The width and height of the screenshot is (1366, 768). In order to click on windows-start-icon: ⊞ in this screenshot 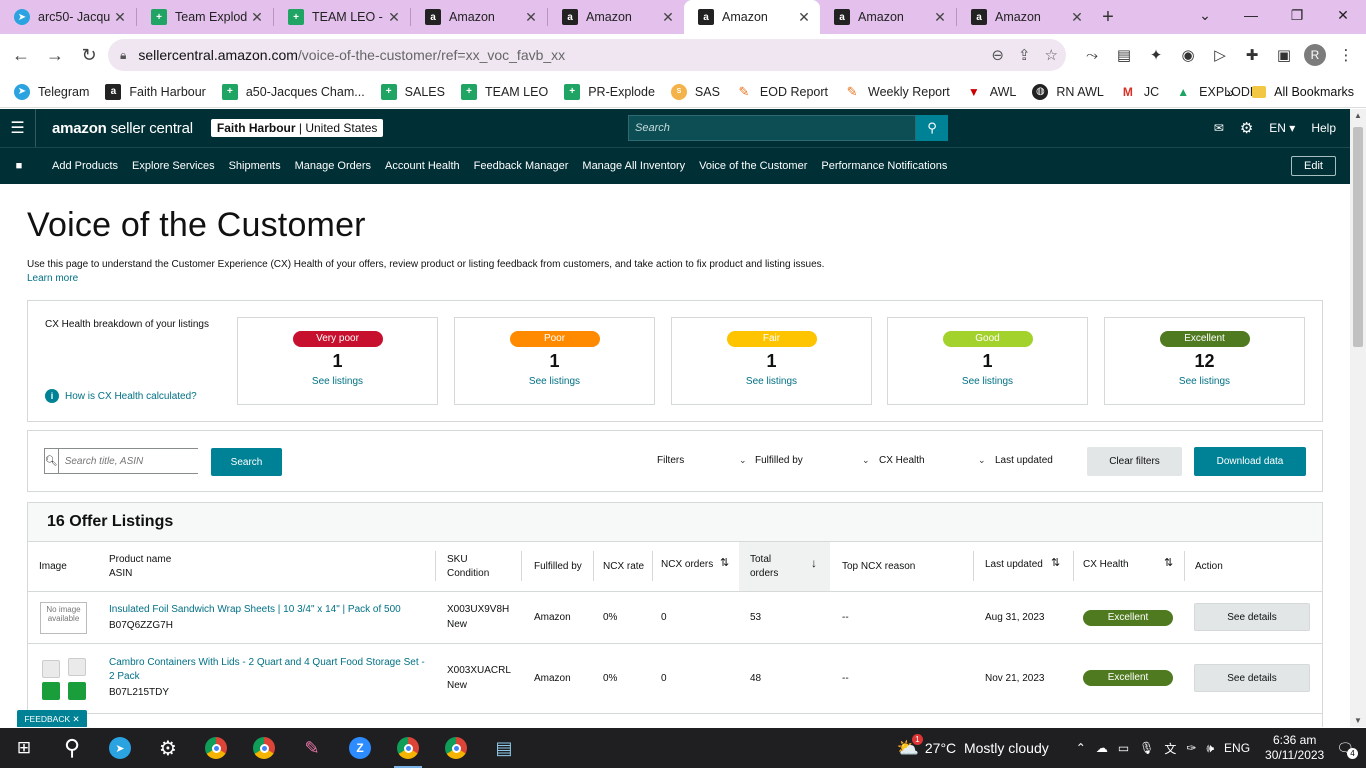, I will do `click(24, 748)`.